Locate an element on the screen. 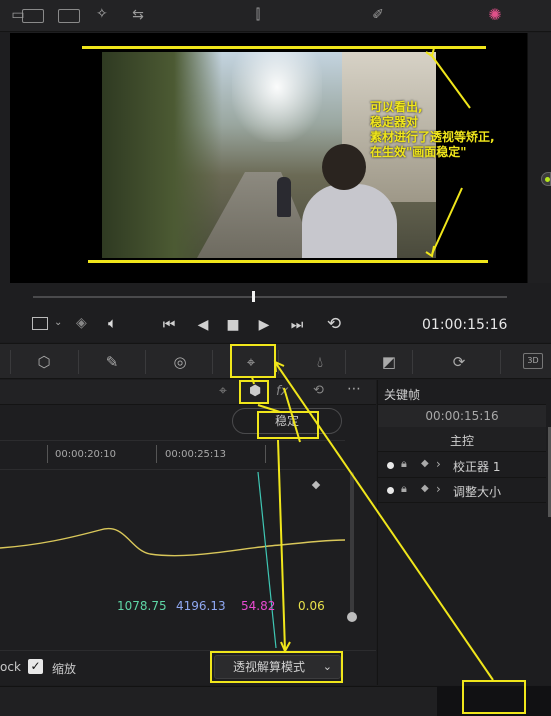  viewer-toolbar: ✧ is located at coordinates (275, 16).